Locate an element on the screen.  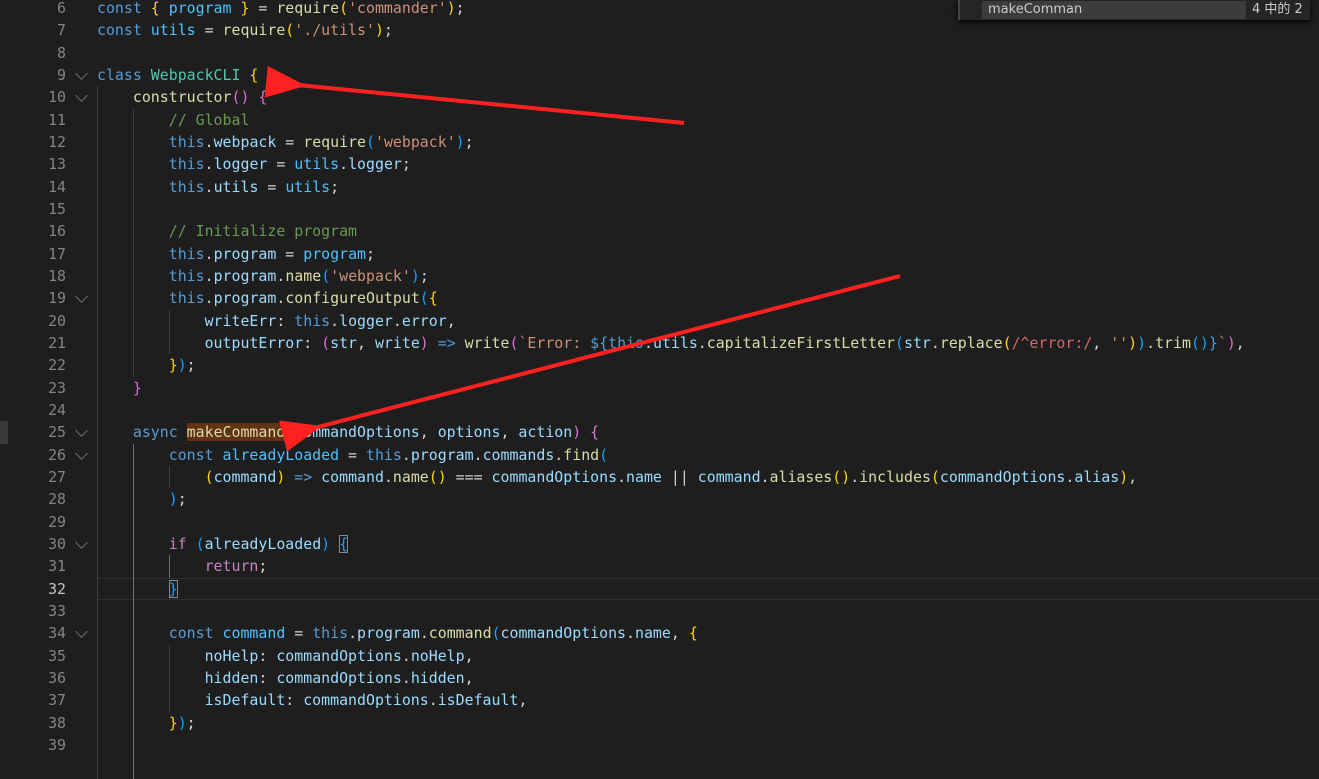
arrow-to-class is located at coordinates (474, 95).